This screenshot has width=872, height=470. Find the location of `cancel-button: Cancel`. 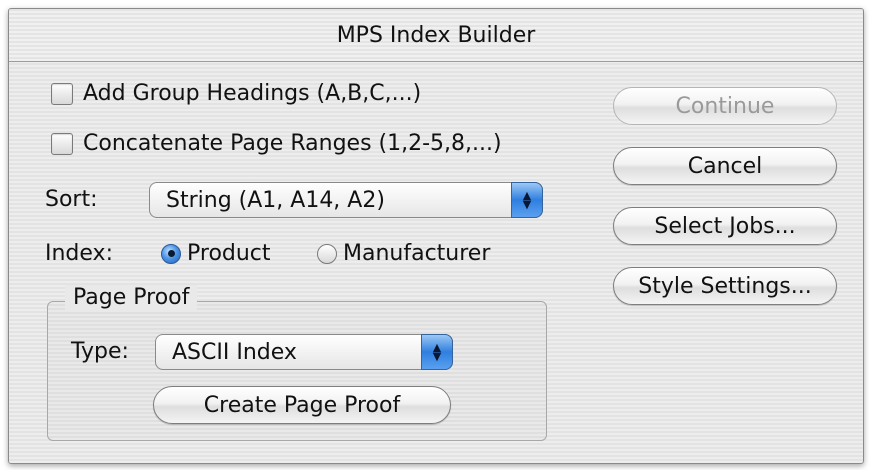

cancel-button: Cancel is located at coordinates (725, 166).